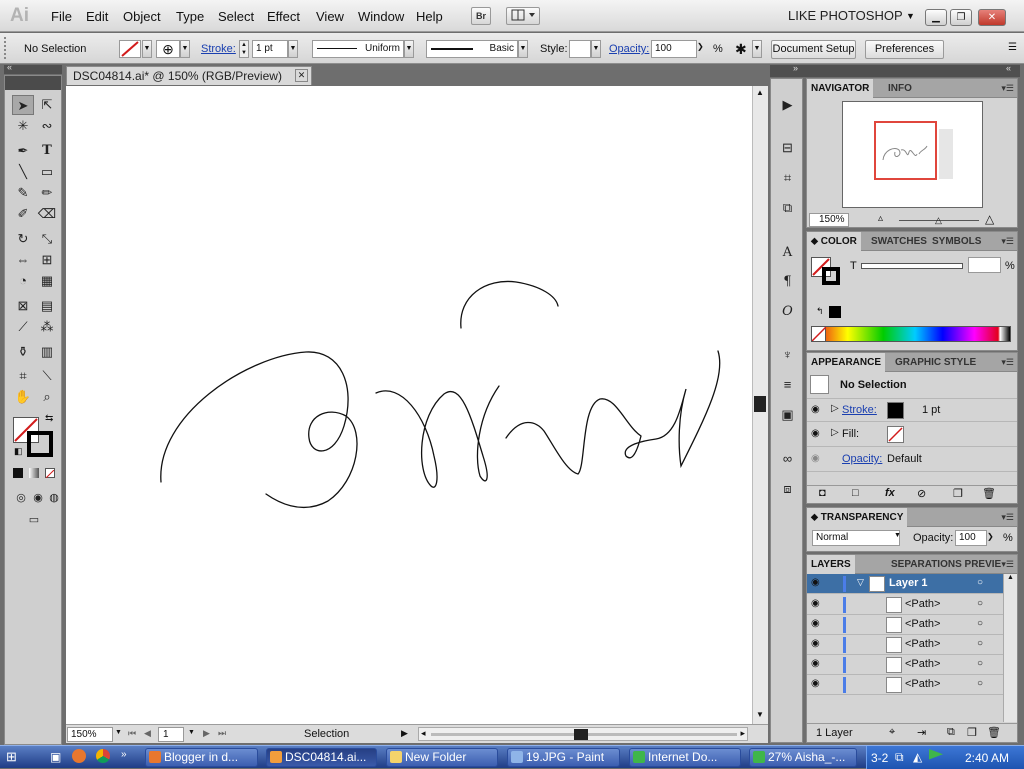  Describe the element at coordinates (47, 281) in the screenshot. I see `perspective-grid-tool-icon: ▦` at that location.